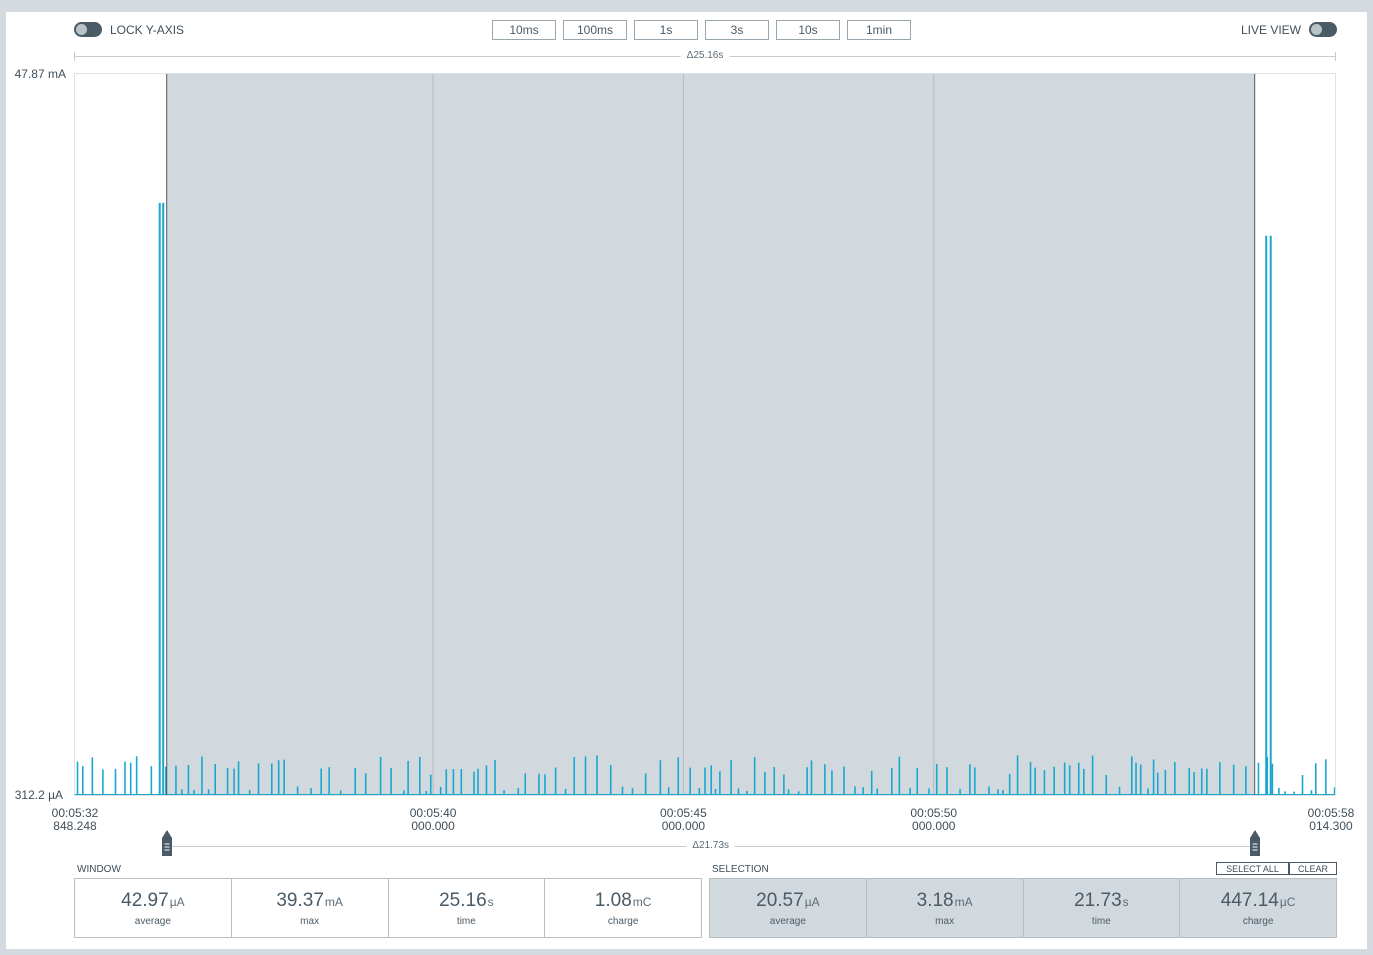  I want to click on selection-delta-label: Δ21.73s, so click(711, 846).